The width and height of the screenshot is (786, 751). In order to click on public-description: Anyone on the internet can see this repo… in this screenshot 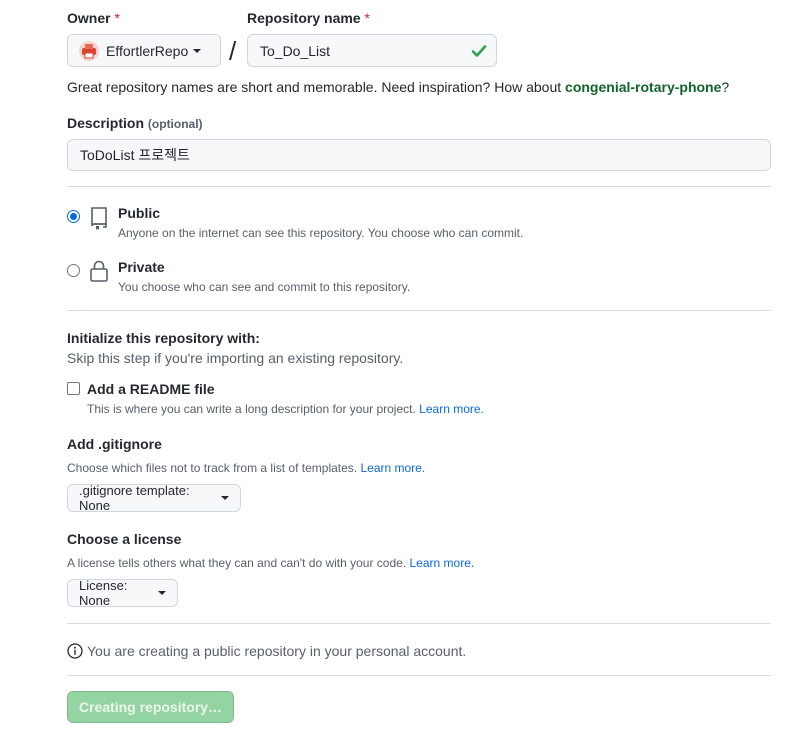, I will do `click(321, 233)`.